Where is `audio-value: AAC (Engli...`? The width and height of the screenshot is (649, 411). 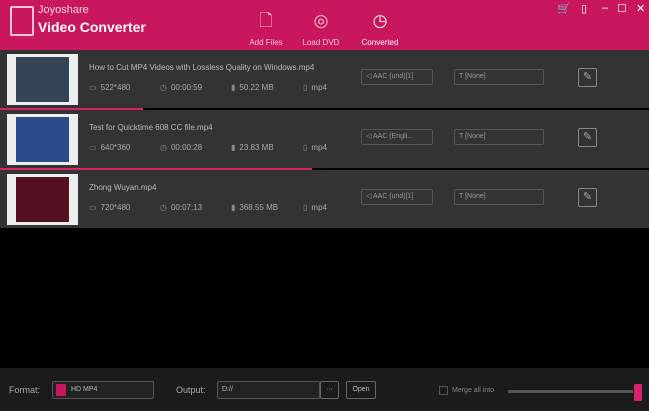 audio-value: AAC (Engli... is located at coordinates (393, 136).